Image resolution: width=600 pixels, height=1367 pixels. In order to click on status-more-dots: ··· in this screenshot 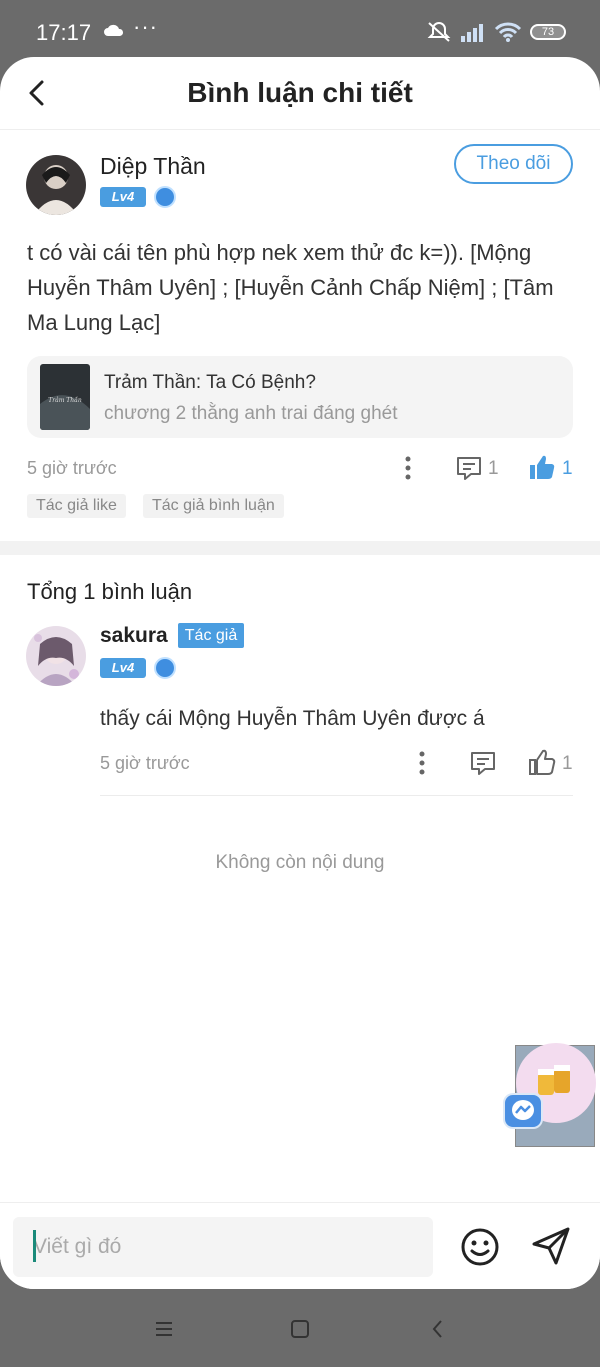, I will do `click(145, 26)`.